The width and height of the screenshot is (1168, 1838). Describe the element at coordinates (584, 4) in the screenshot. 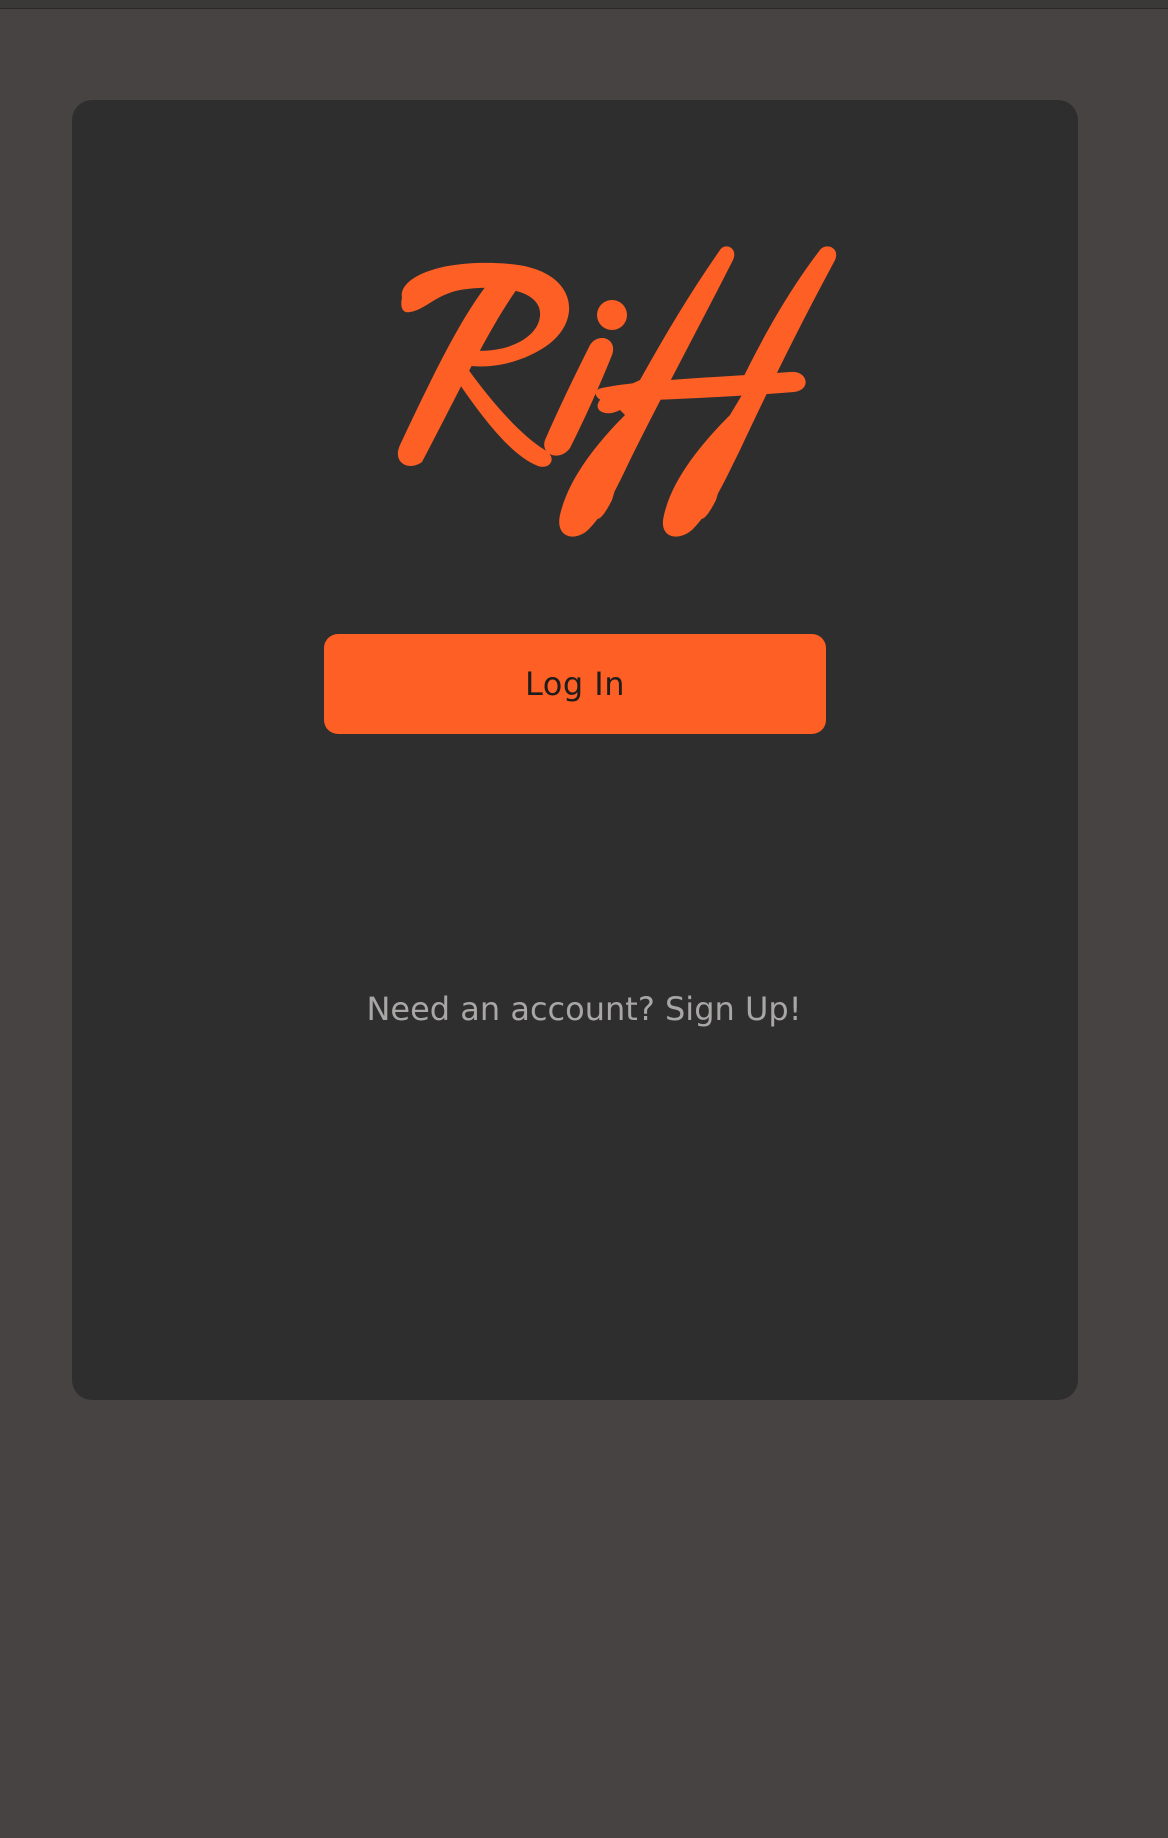

I see `top-border` at that location.